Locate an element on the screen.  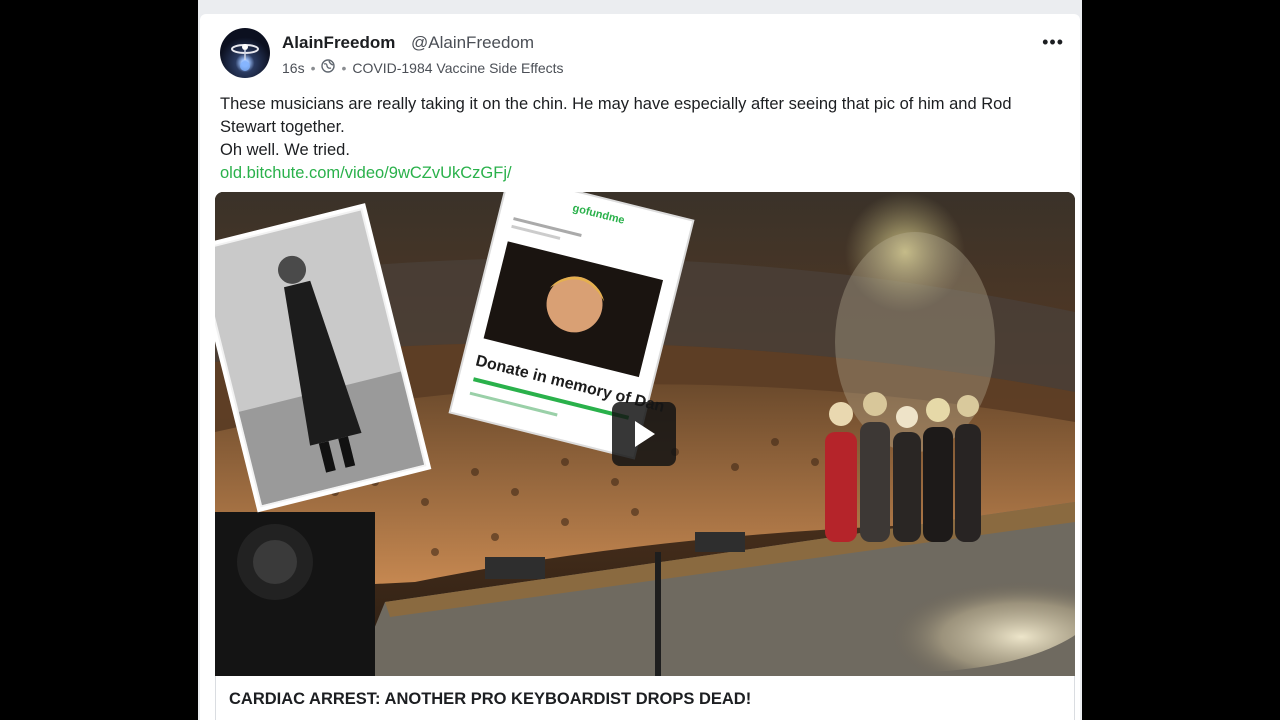
post-meta: 16s • • COVID-1984 Vaccine Side Effects is located at coordinates (423, 67).